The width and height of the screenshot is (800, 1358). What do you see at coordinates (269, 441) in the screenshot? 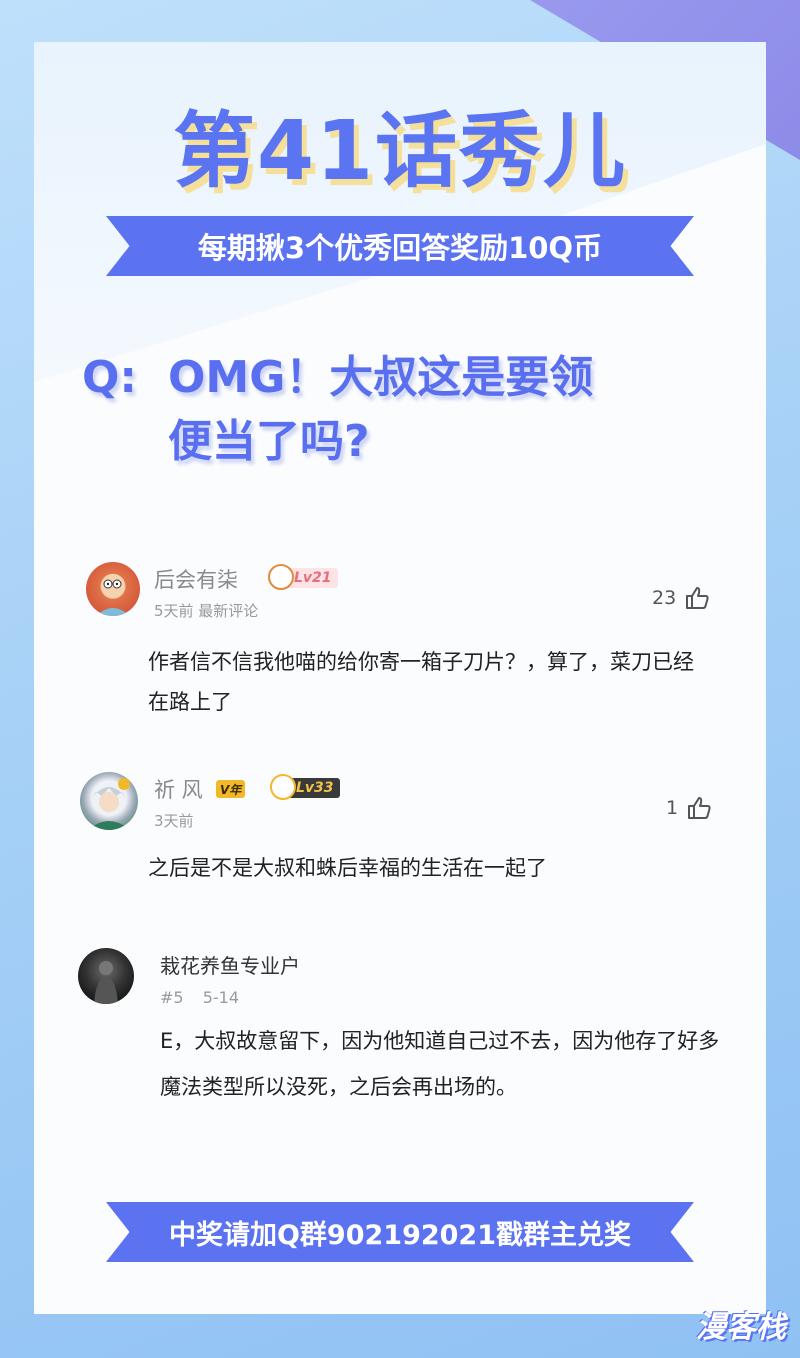
I see `question-line-2: 便当了吗?` at bounding box center [269, 441].